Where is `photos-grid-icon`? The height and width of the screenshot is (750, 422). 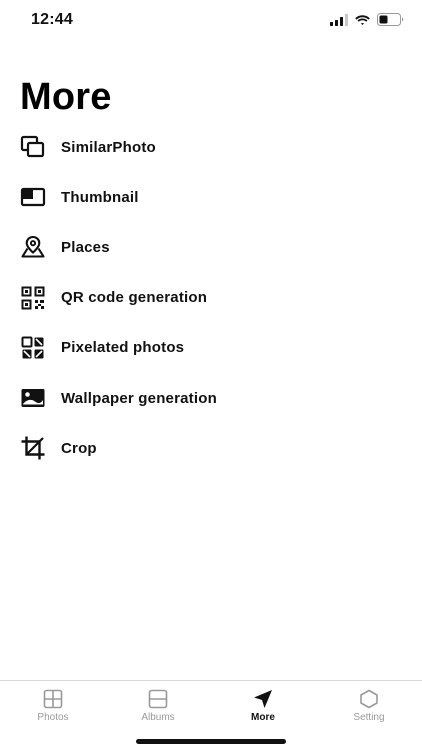
photos-grid-icon is located at coordinates (53, 699).